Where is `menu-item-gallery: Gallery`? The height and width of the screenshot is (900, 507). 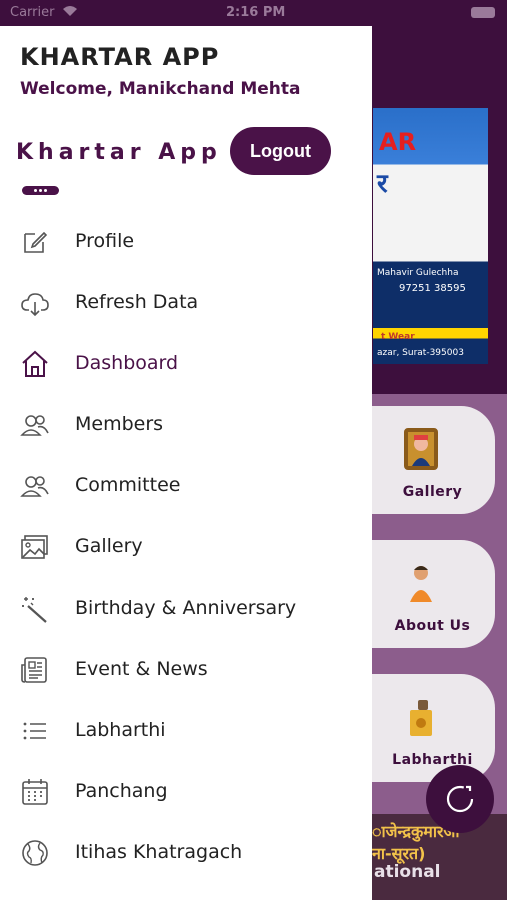 menu-item-gallery: Gallery is located at coordinates (186, 546).